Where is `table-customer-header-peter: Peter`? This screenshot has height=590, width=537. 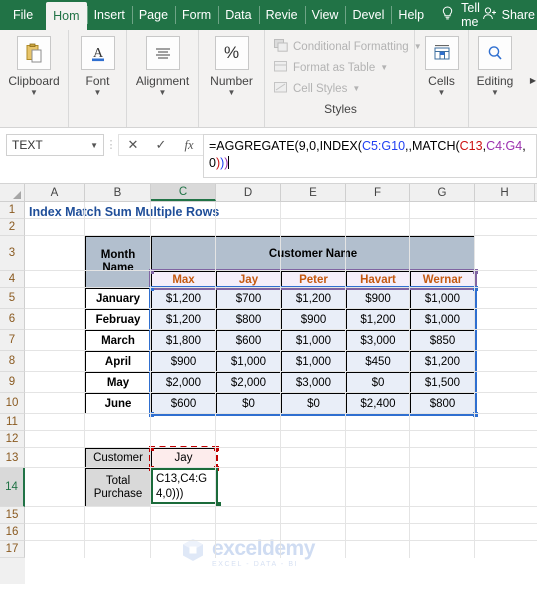
table-customer-header-peter: Peter is located at coordinates (313, 279).